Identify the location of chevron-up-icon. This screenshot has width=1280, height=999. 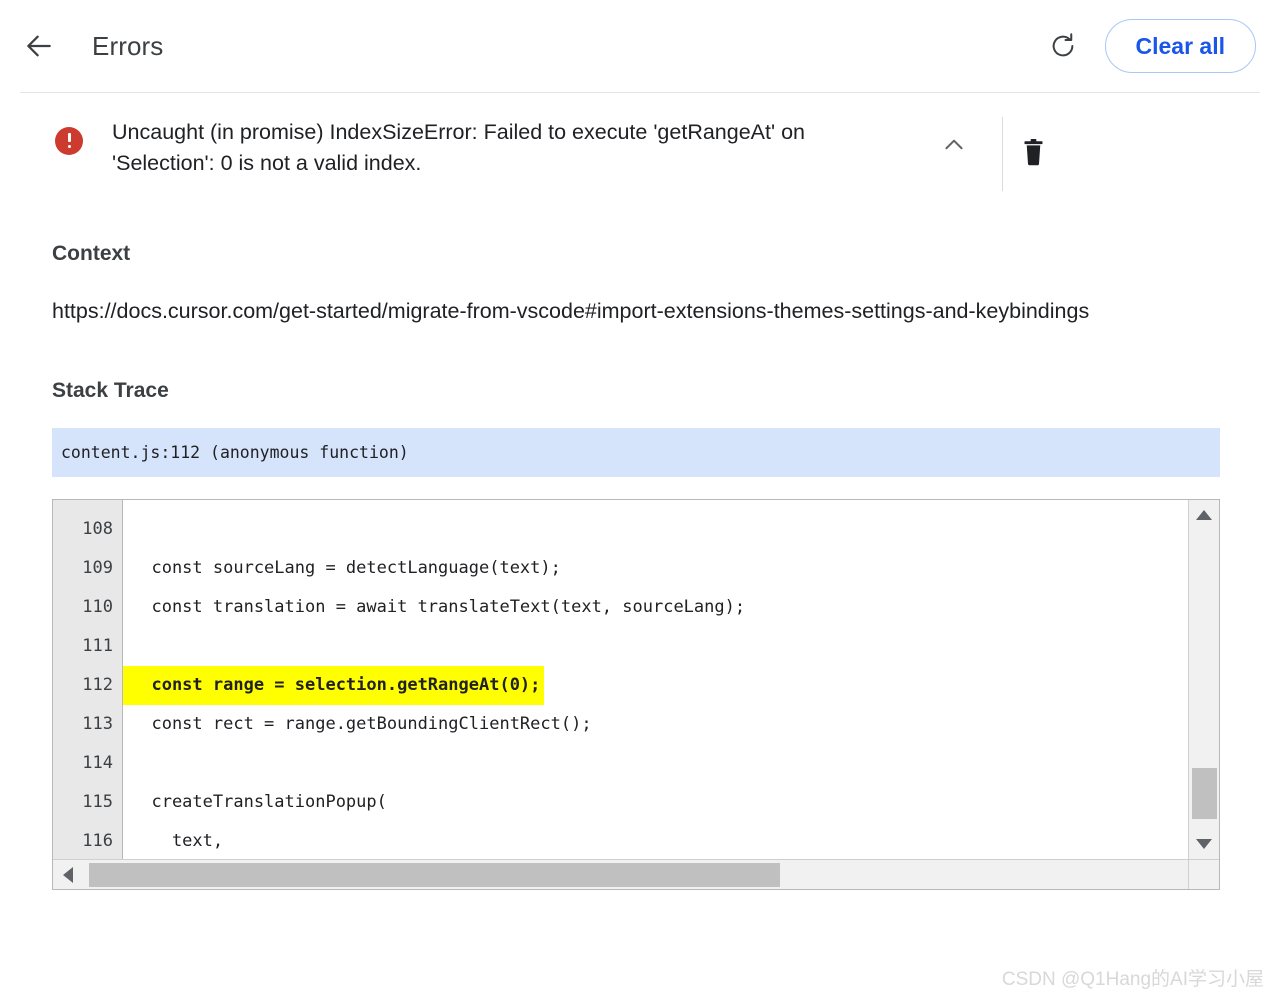
(954, 145).